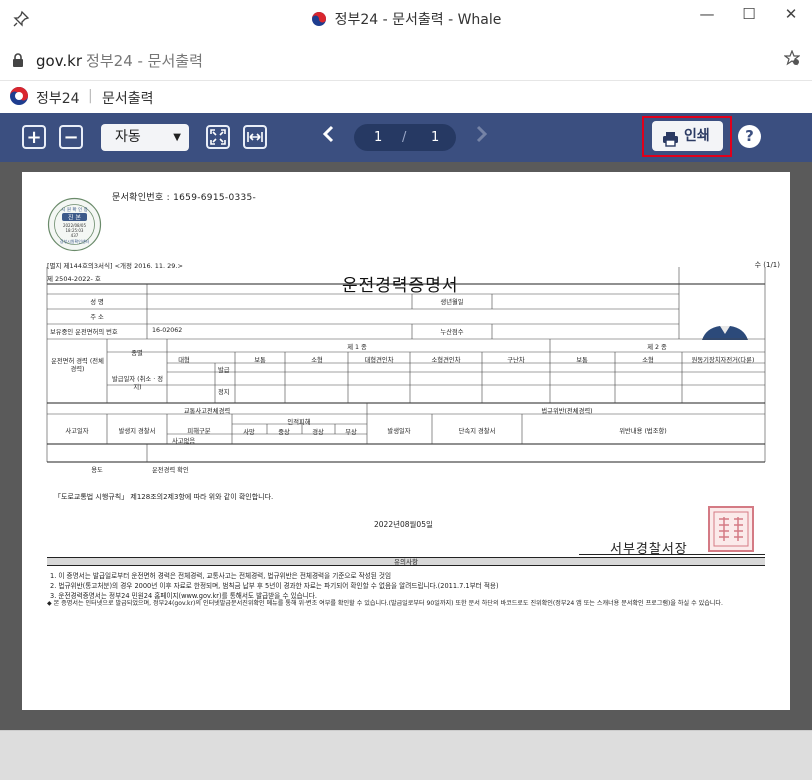  What do you see at coordinates (77, 431) in the screenshot?
I see `label-accident-date: 사고일자` at bounding box center [77, 431].